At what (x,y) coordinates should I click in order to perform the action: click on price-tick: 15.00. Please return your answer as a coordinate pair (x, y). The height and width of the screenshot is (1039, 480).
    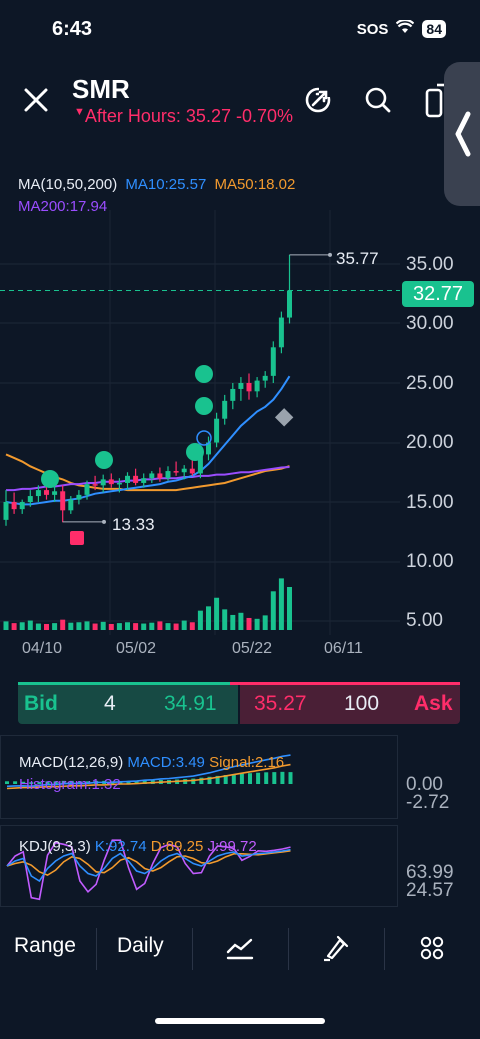
    Looking at the image, I should click on (430, 502).